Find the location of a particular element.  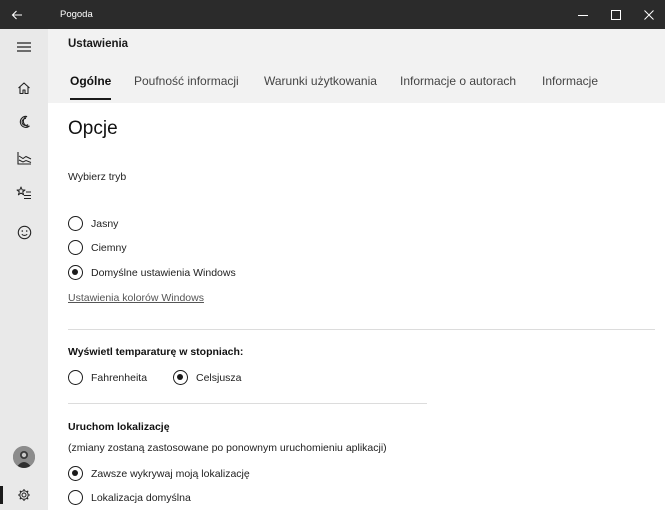

radio-default-location: Lokalizacja domyślna is located at coordinates (129, 497).